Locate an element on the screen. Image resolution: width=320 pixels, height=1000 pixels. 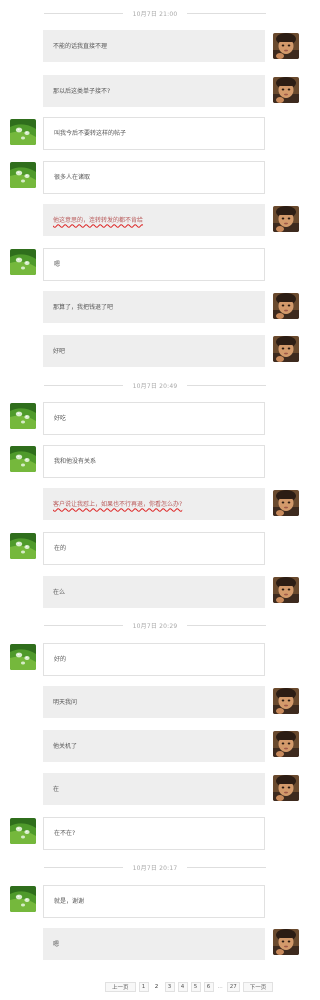
message-bubble-sent: 嗯 is located at coordinates (154, 944).